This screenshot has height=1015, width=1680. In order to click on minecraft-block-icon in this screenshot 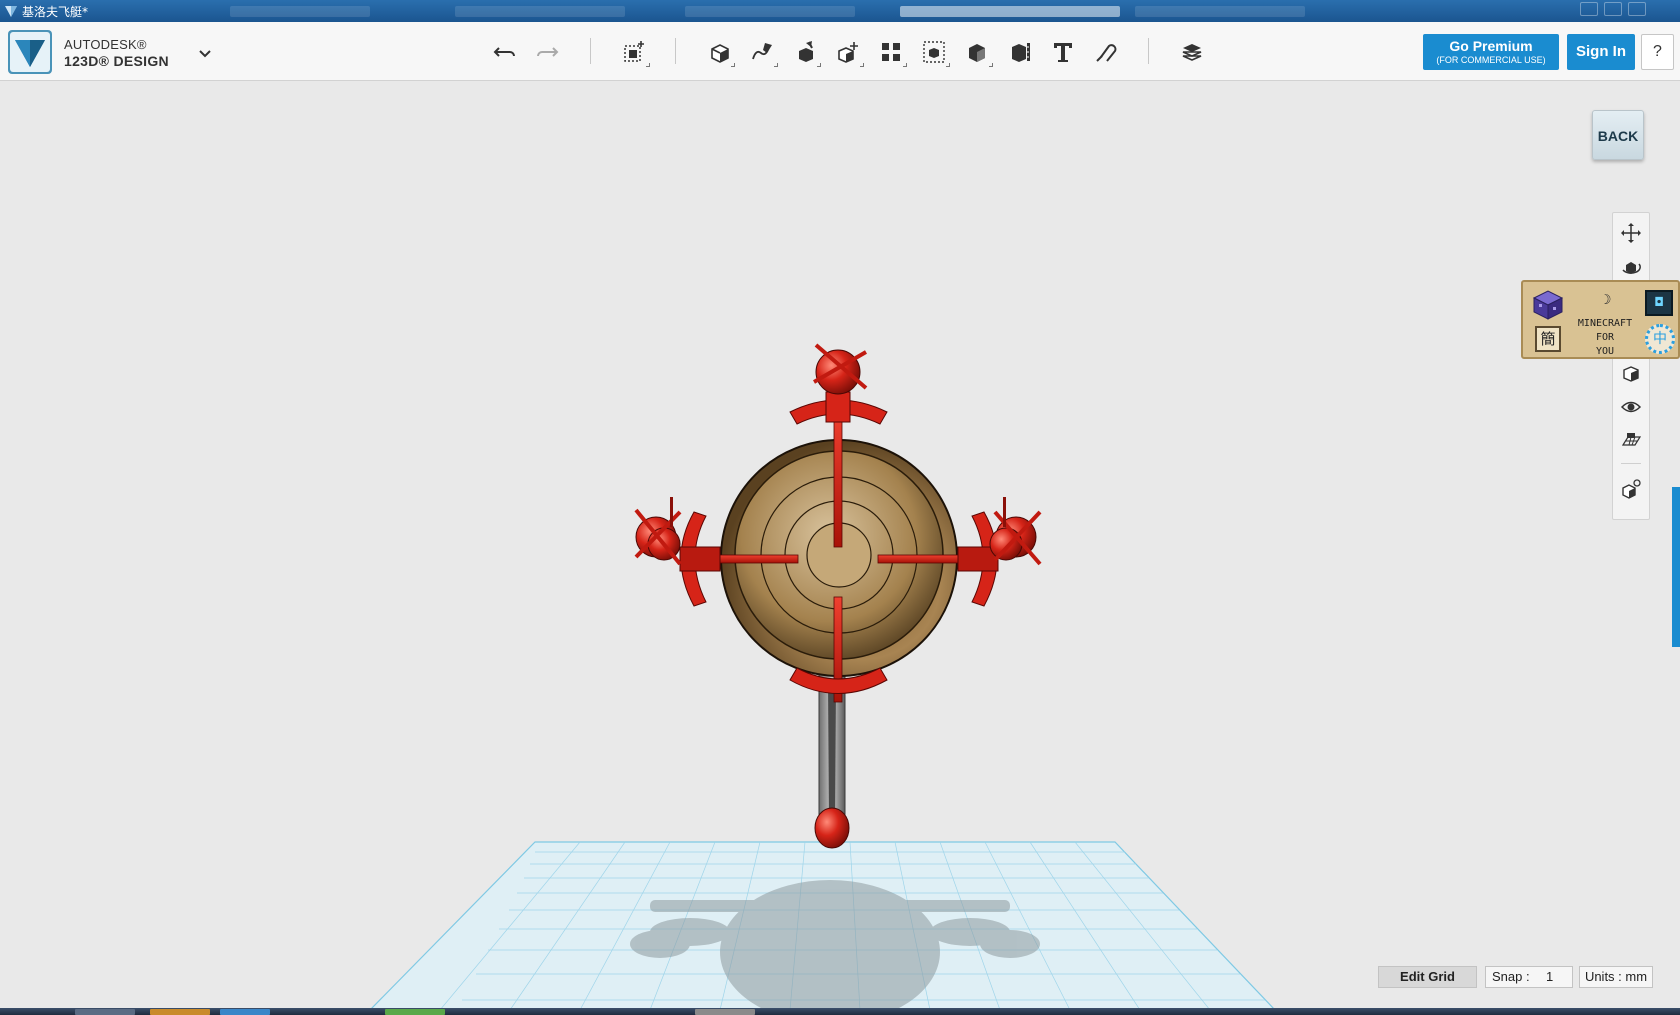, I will do `click(1548, 305)`.